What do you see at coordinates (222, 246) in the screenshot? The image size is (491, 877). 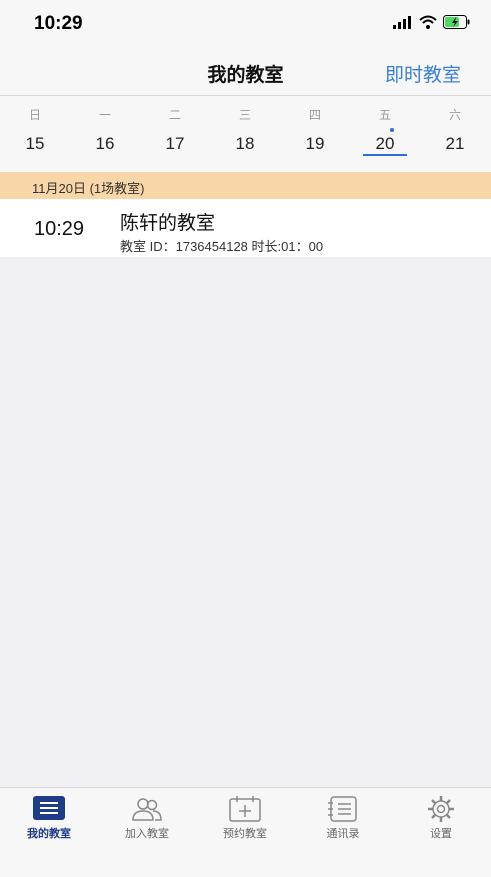 I see `classroom-info: 教室 ID：1736454128 时长:01：00` at bounding box center [222, 246].